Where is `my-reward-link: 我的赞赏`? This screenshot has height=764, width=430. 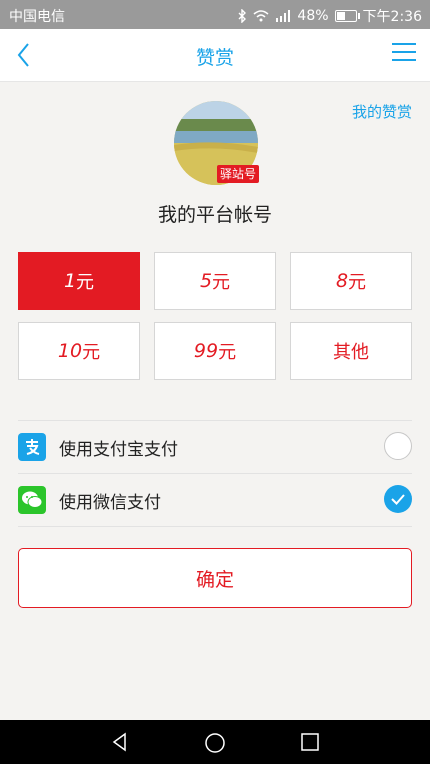
my-reward-link: 我的赞赏 is located at coordinates (382, 111).